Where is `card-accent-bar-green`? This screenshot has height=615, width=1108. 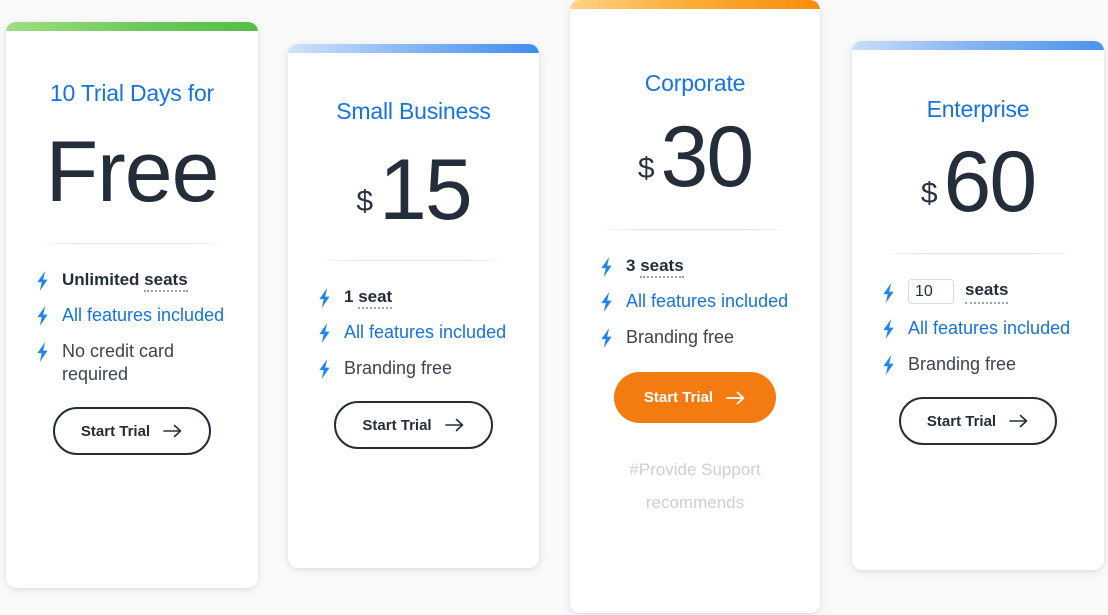
card-accent-bar-green is located at coordinates (132, 26).